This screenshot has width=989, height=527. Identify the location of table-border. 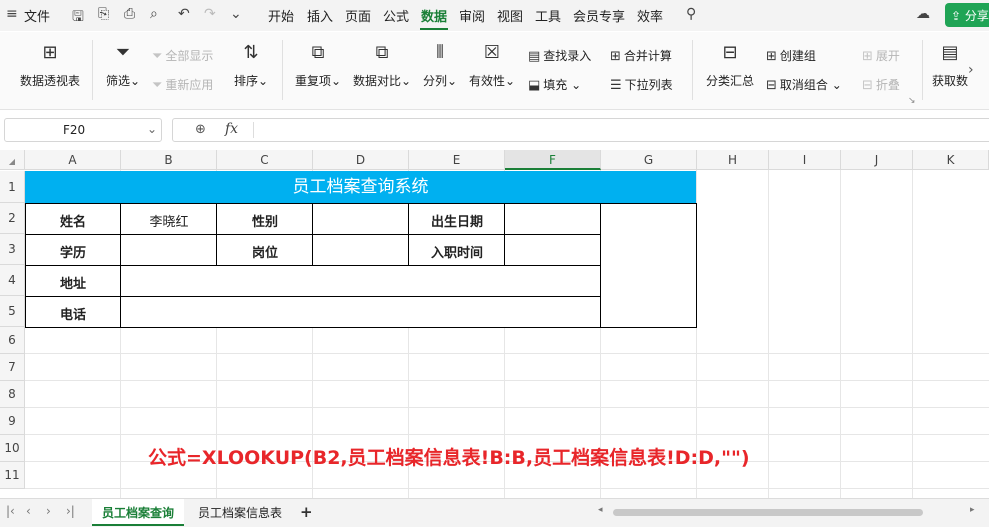
(313, 265).